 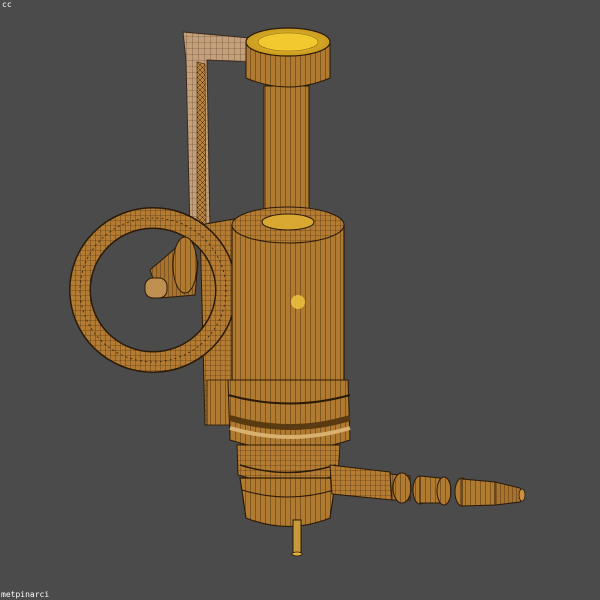 I want to click on hex-nut, so click(x=289, y=415).